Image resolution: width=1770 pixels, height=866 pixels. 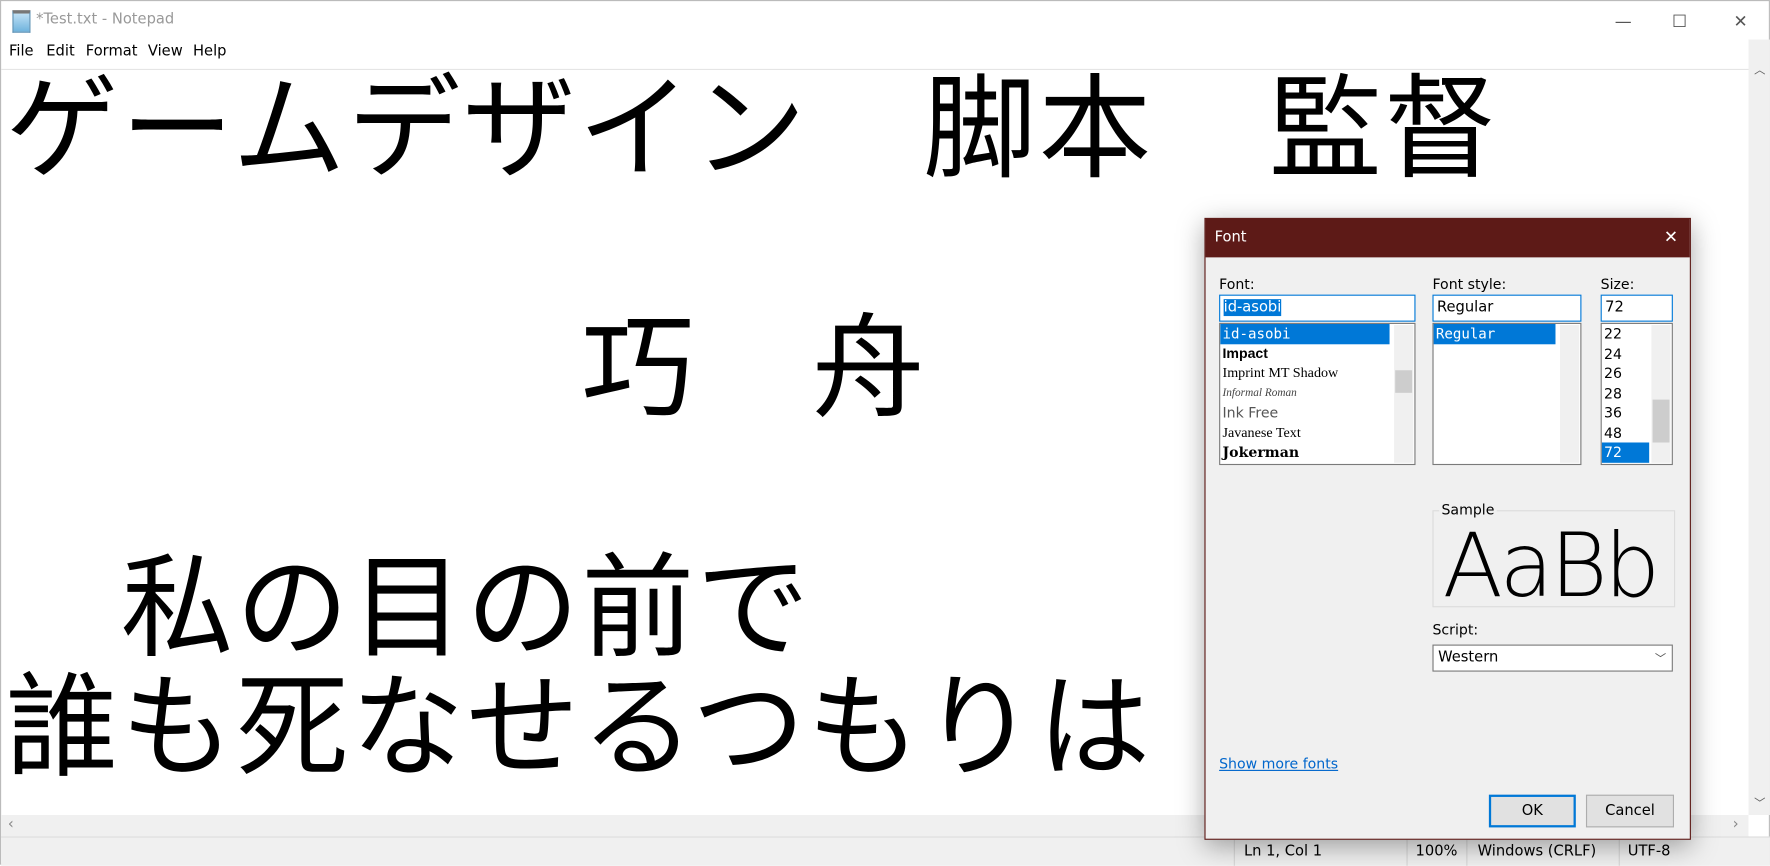 I want to click on style-option: Regular, so click(x=1494, y=333).